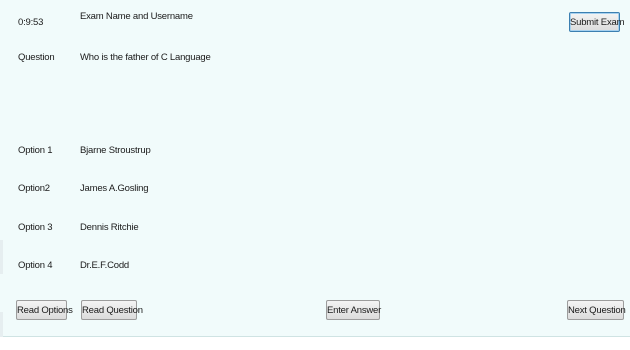 This screenshot has width=630, height=350. What do you see at coordinates (34, 188) in the screenshot?
I see `option-2-label: Option2` at bounding box center [34, 188].